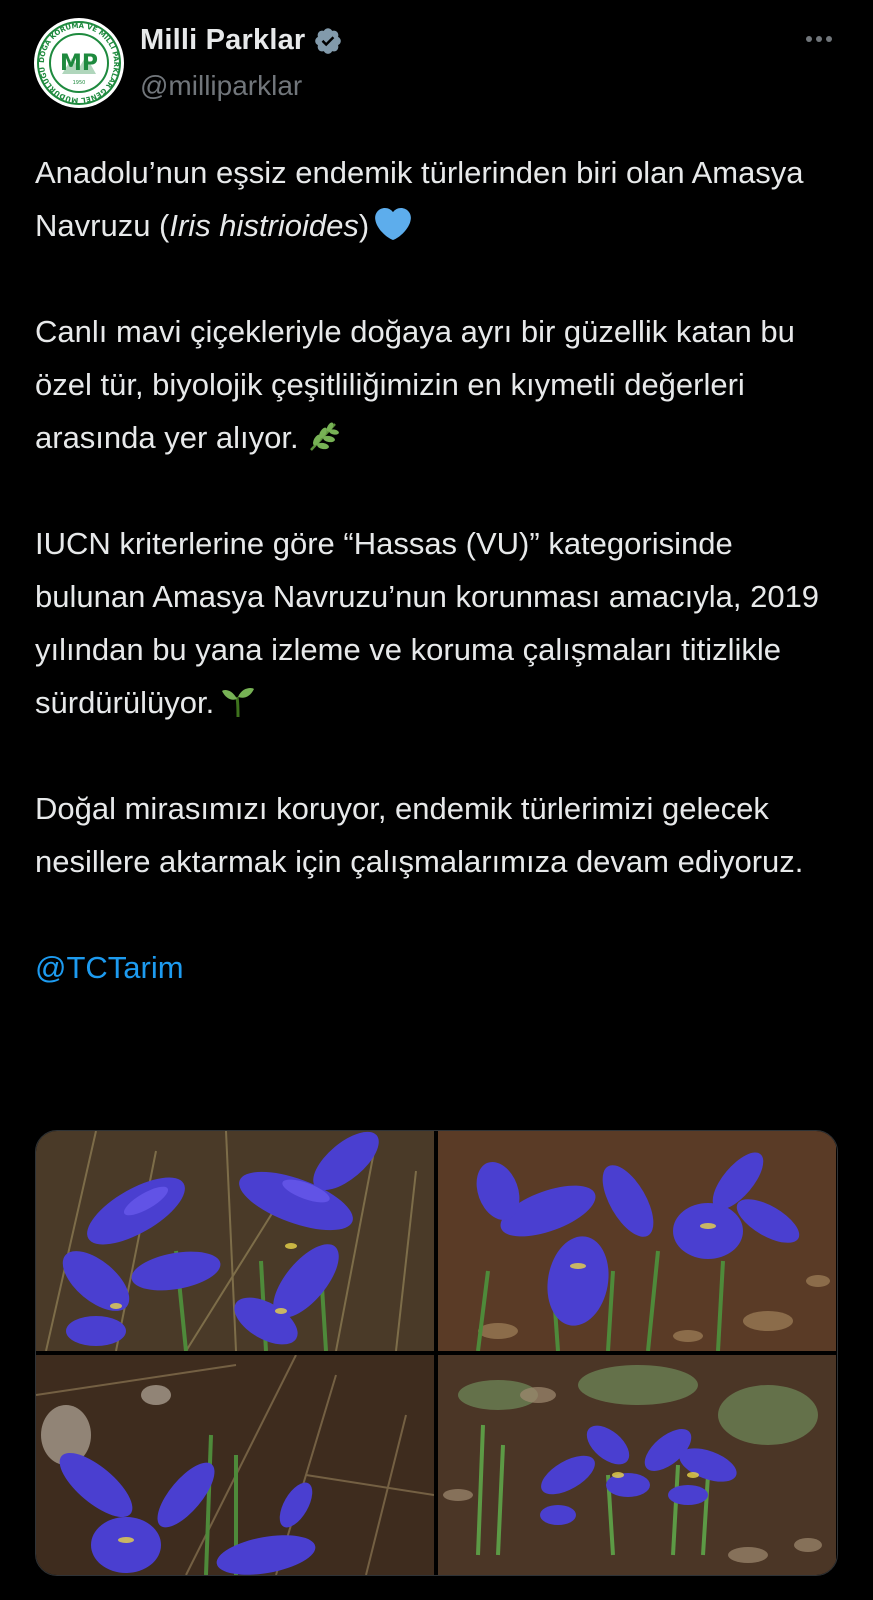  Describe the element at coordinates (221, 86) in the screenshot. I see `handle: @milliparklar` at that location.